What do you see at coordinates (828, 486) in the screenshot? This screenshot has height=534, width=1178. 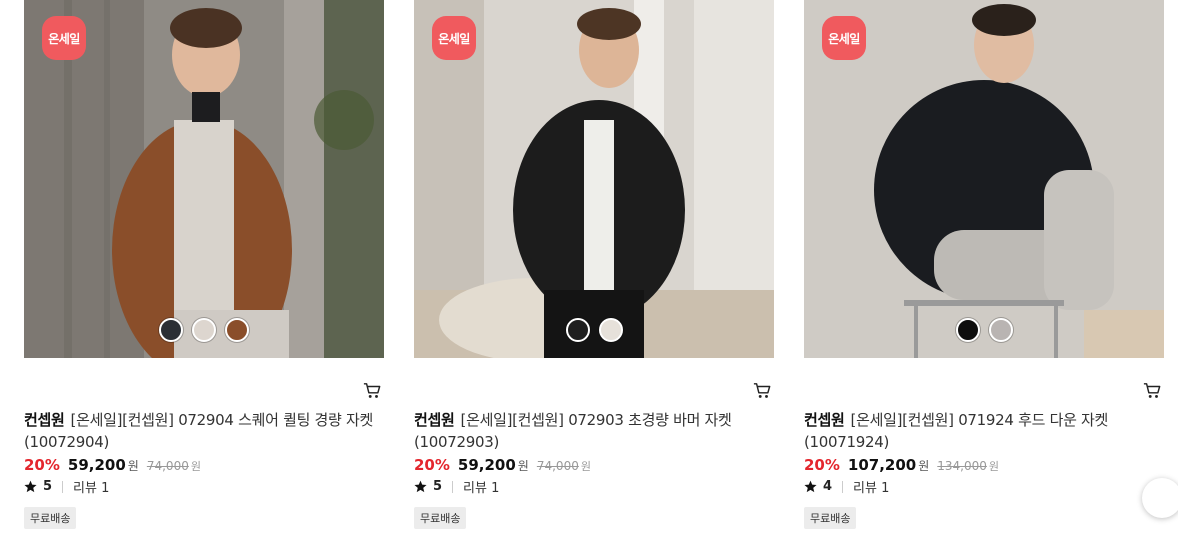 I see `rating-score: 4` at bounding box center [828, 486].